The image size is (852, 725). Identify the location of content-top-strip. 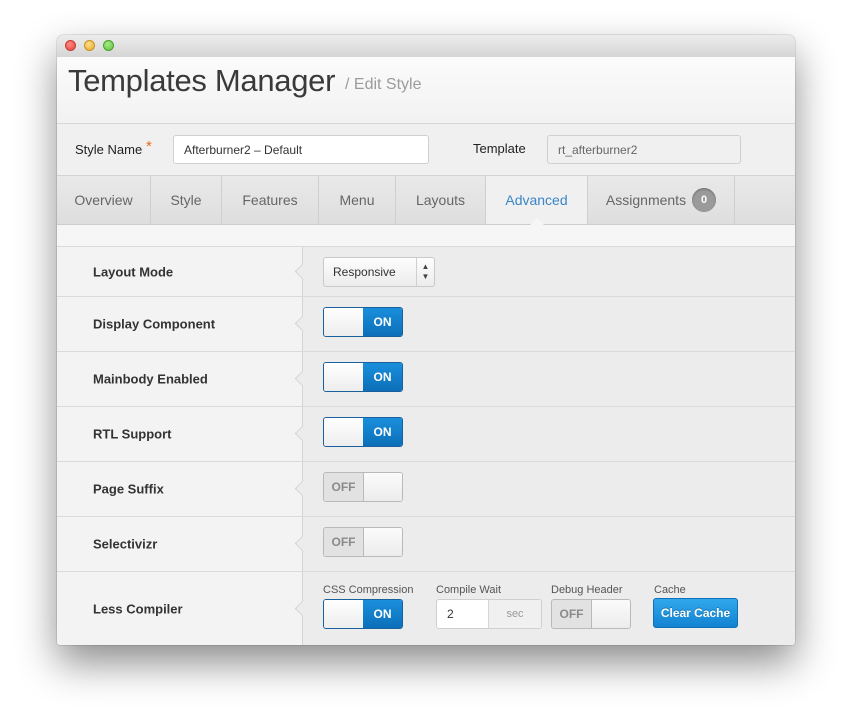
(426, 236).